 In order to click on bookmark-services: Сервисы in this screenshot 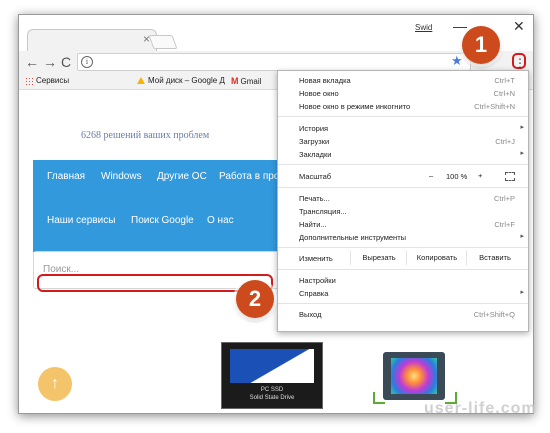, I will do `click(47, 80)`.